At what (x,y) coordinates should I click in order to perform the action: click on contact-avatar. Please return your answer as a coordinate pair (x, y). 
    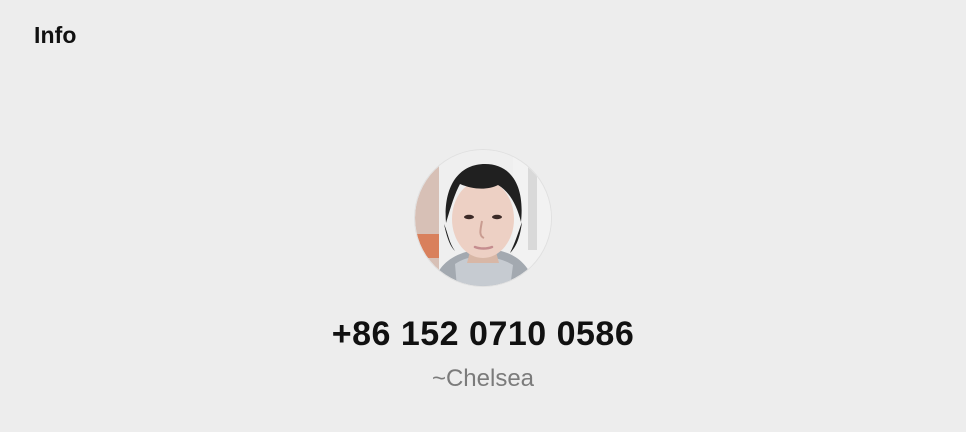
    Looking at the image, I should click on (483, 218).